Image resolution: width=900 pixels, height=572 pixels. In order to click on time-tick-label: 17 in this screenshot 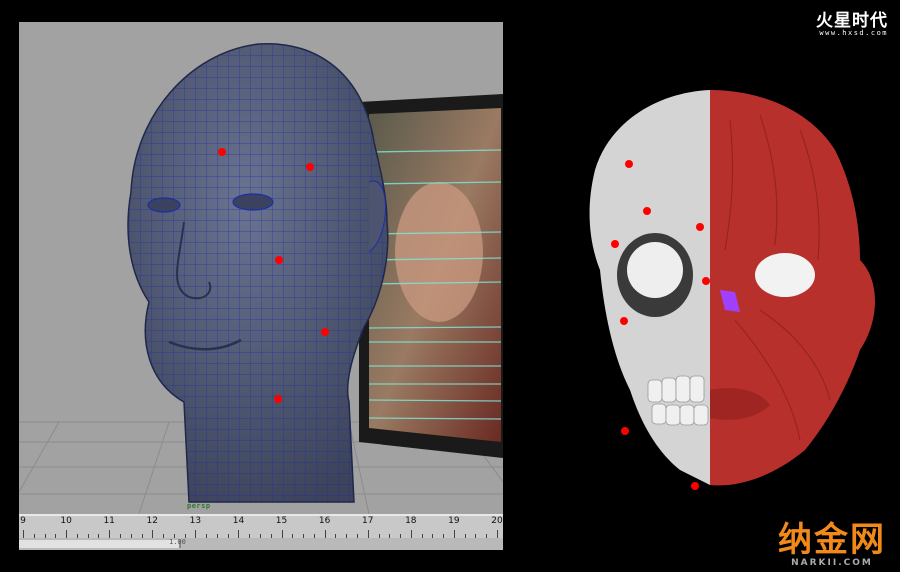, I will do `click(367, 521)`.